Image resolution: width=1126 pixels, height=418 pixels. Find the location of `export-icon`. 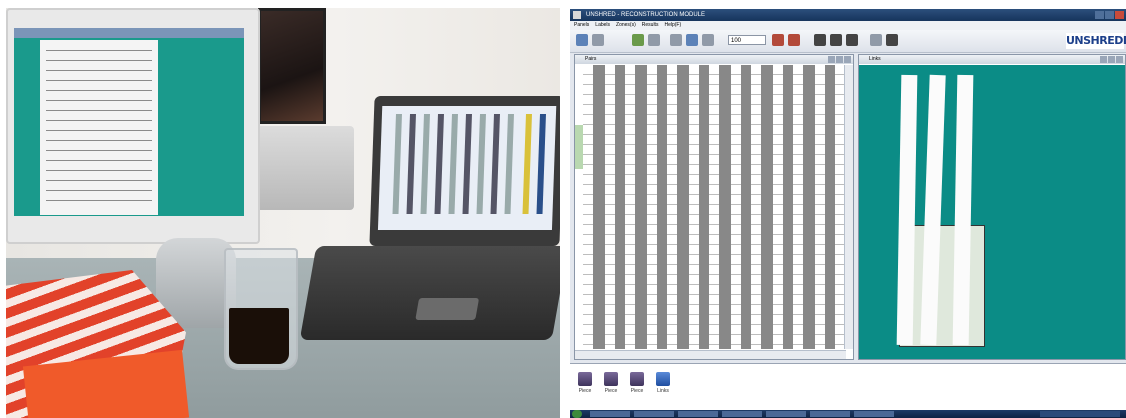

export-icon is located at coordinates (654, 40).